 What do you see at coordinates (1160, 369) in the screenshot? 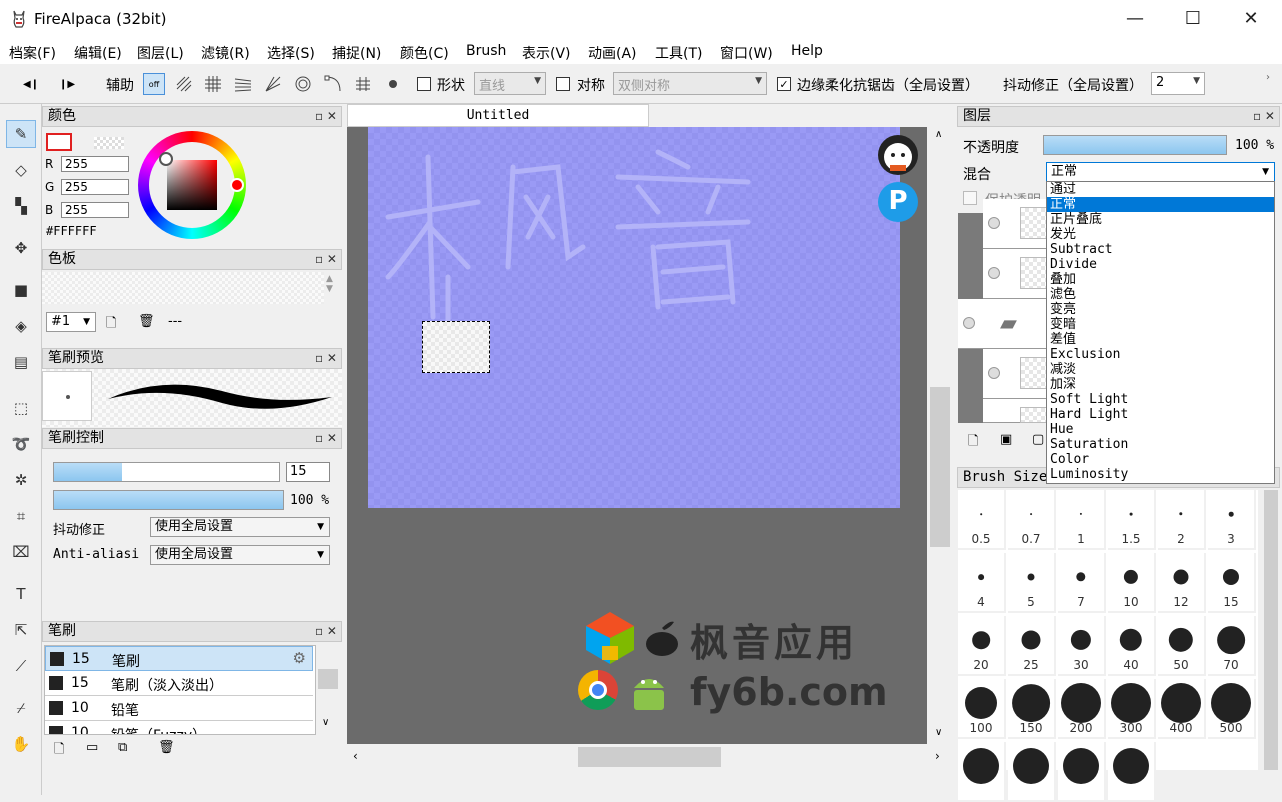
I see `blend-option: 减淡` at bounding box center [1160, 369].